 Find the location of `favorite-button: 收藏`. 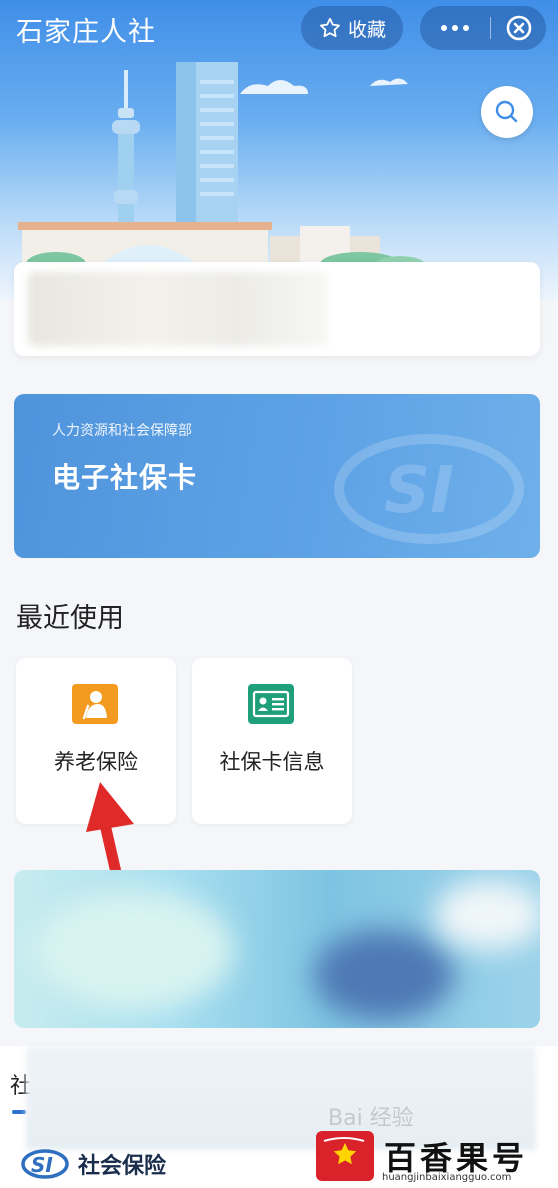

favorite-button: 收藏 is located at coordinates (352, 28).